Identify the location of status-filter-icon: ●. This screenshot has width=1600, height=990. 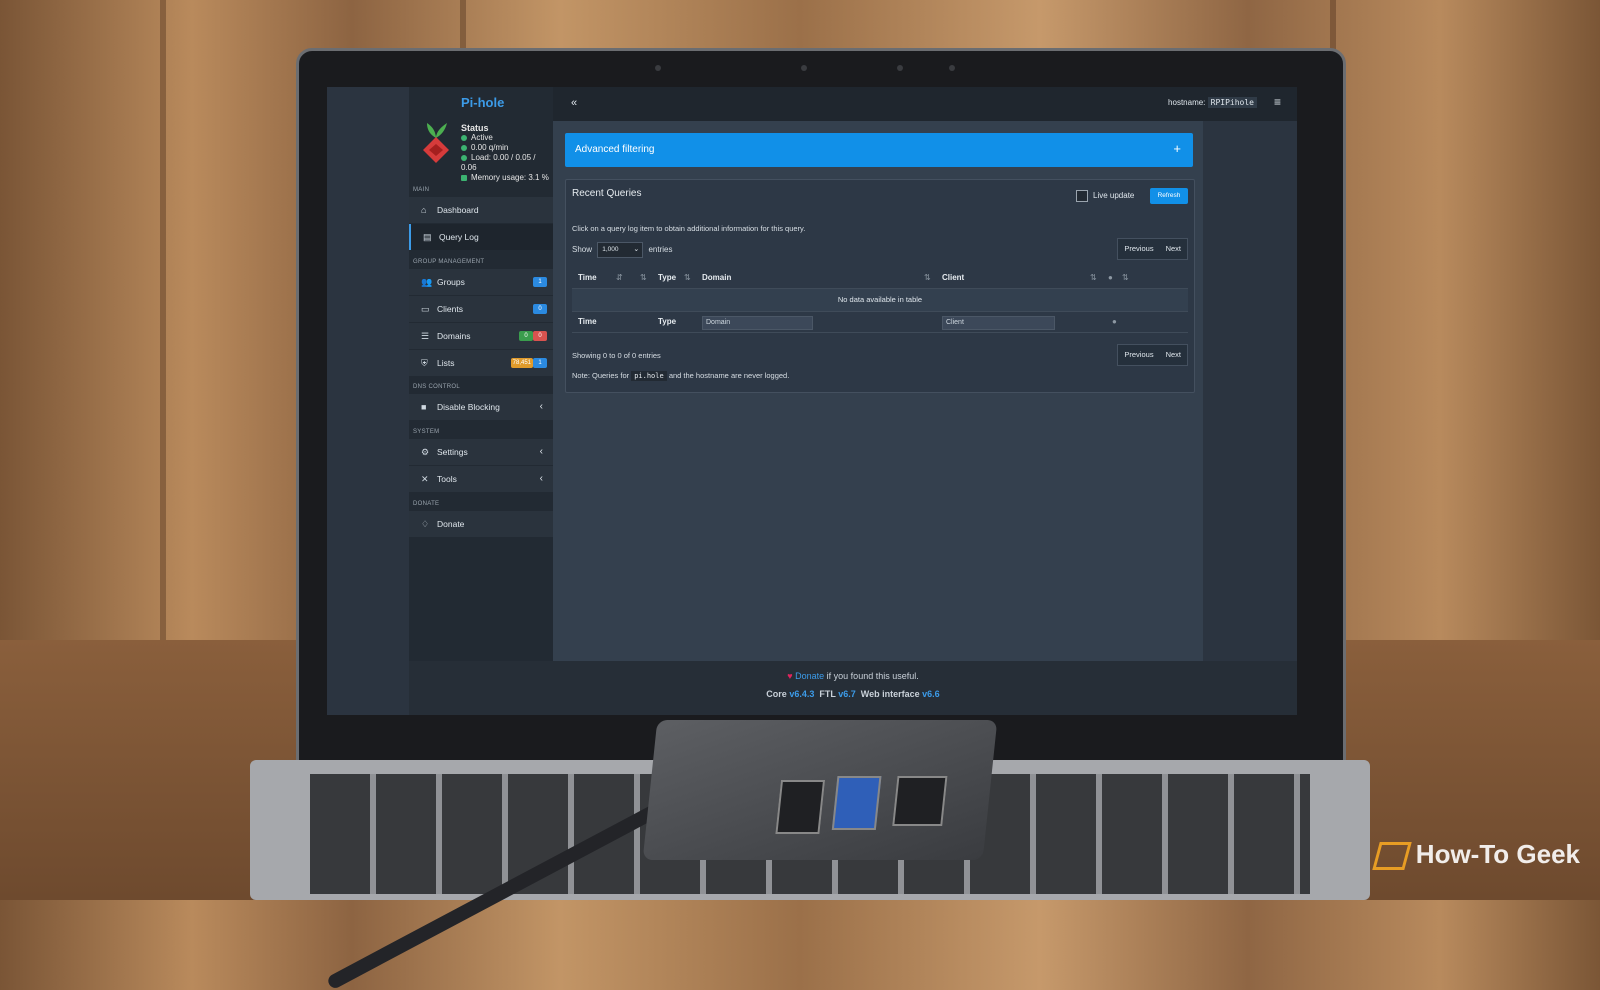
(1114, 321).